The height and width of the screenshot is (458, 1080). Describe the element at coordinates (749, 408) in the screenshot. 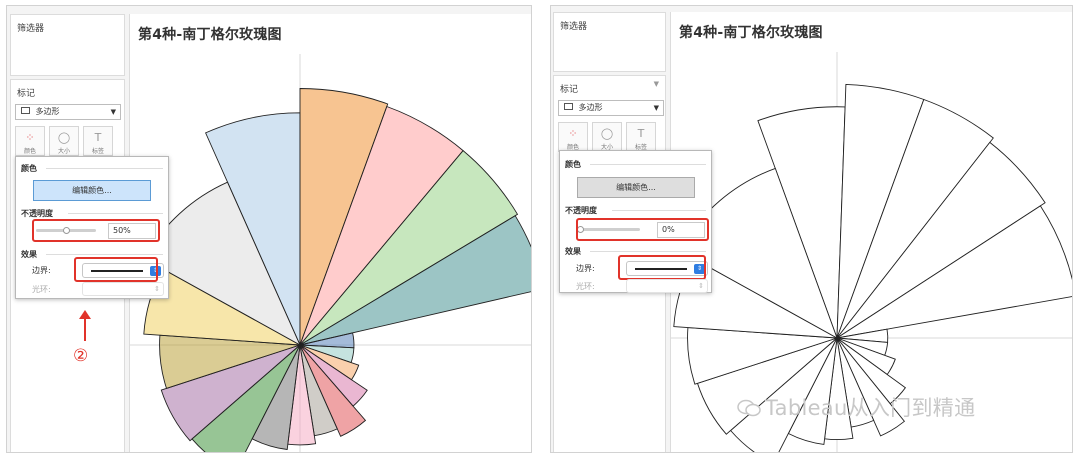

I see `wechat-icon` at that location.